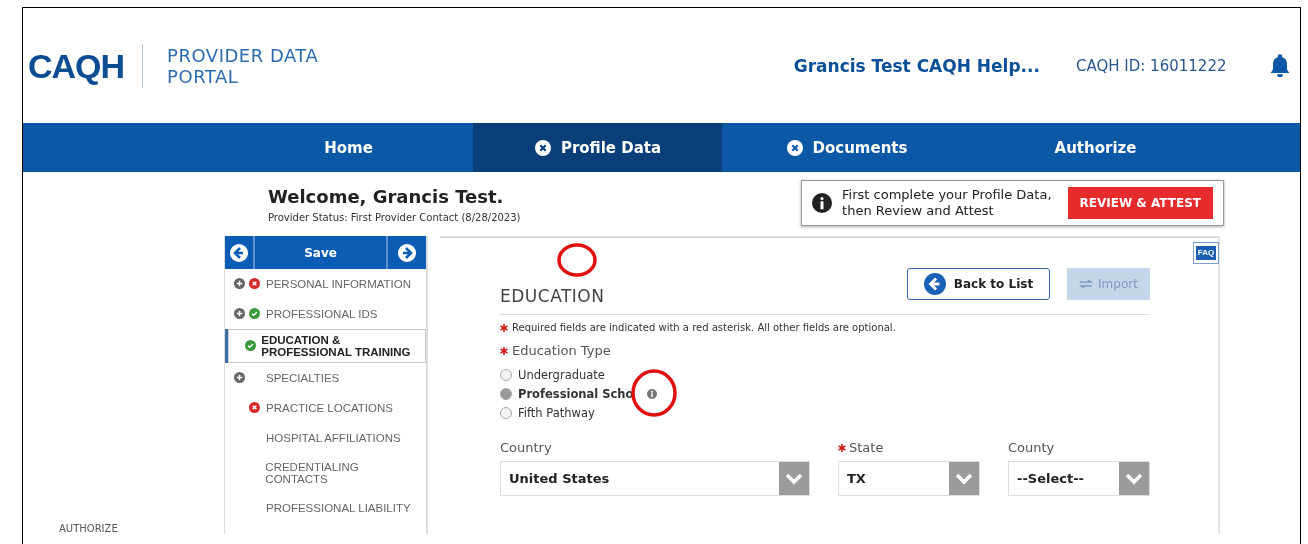  I want to click on arrow-right-icon, so click(407, 252).